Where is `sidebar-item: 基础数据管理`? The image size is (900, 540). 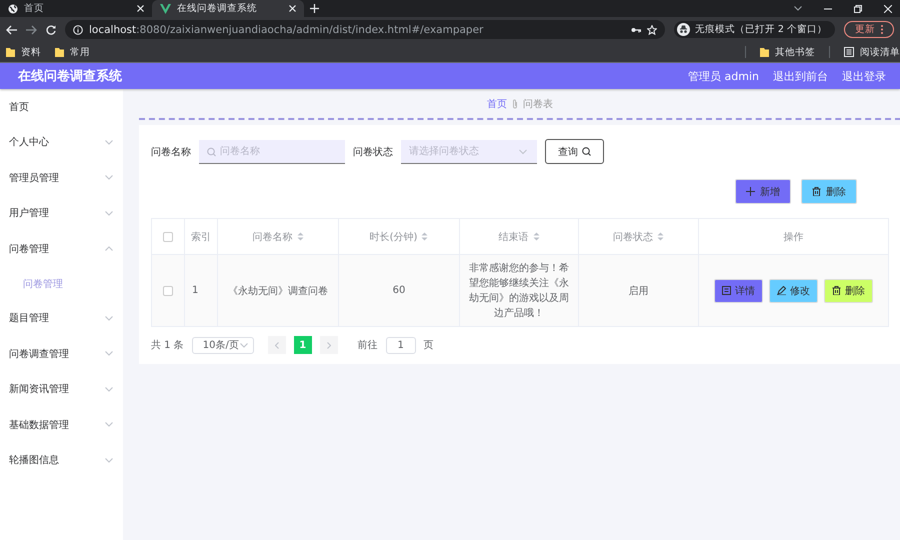 sidebar-item: 基础数据管理 is located at coordinates (61, 424).